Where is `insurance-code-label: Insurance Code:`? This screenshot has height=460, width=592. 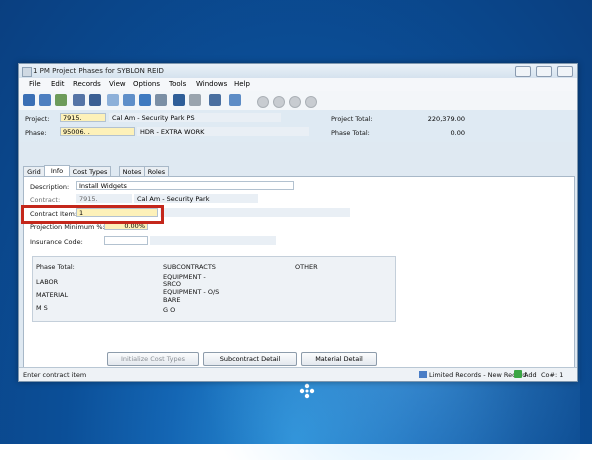
insurance-code-label: Insurance Code: is located at coordinates (56, 242).